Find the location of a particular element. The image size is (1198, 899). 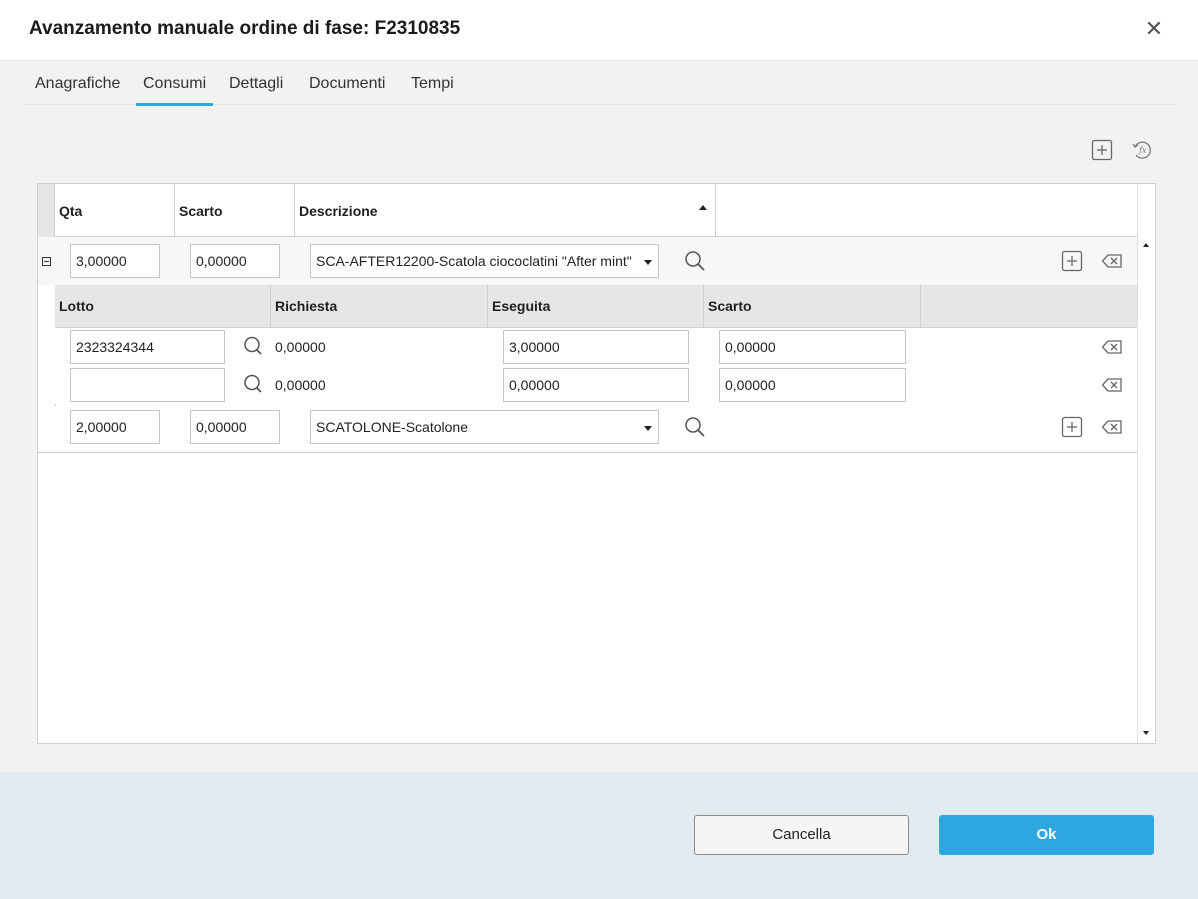

svg-text: fx is located at coordinates (1142, 150).